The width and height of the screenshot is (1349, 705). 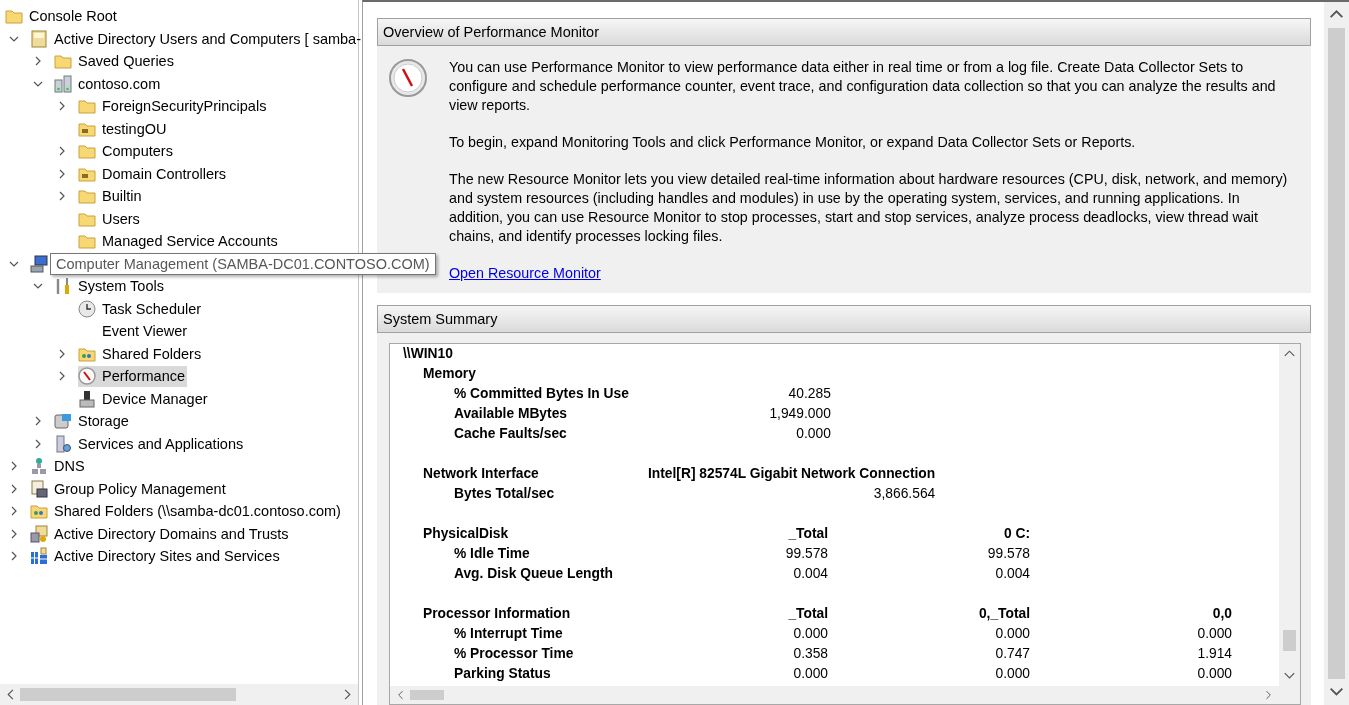 What do you see at coordinates (196, 39) in the screenshot?
I see `tree-item: Active Directory Users and Computers [ samba-` at bounding box center [196, 39].